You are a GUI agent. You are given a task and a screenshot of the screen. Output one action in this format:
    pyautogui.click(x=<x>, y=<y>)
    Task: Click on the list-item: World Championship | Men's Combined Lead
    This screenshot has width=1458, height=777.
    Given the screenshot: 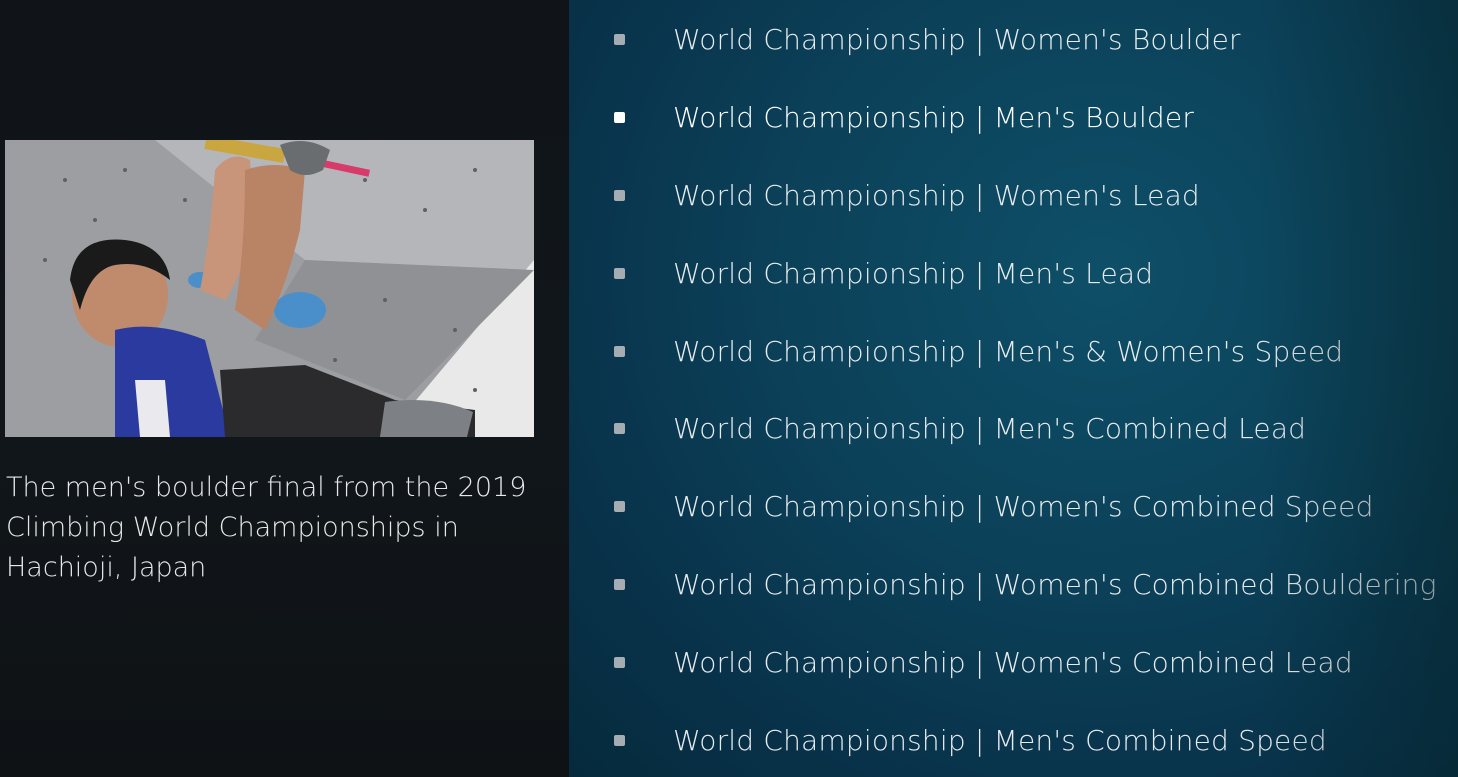 What is the action you would take?
    pyautogui.click(x=1013, y=429)
    